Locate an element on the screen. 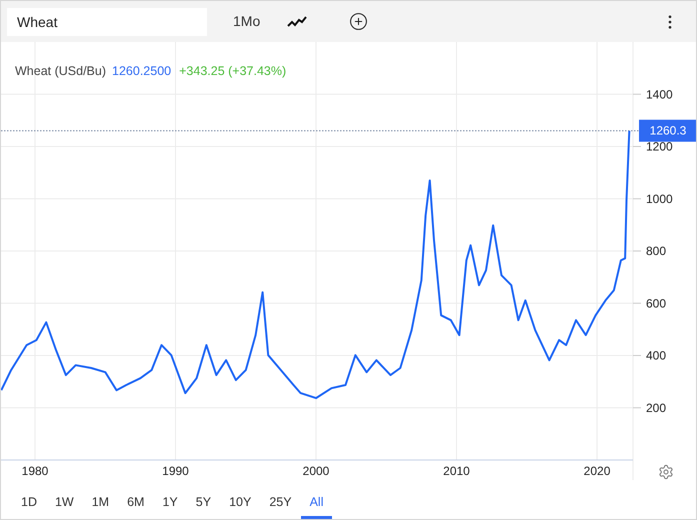  ref-line-label: 1260.3 is located at coordinates (668, 131).